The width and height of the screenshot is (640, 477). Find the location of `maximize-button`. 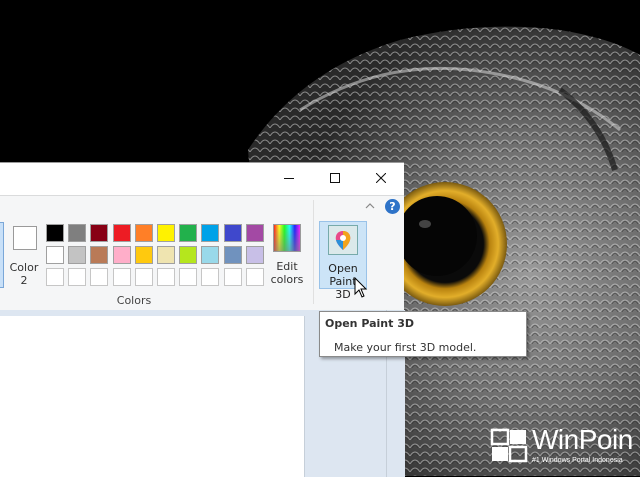

maximize-button is located at coordinates (335, 178).